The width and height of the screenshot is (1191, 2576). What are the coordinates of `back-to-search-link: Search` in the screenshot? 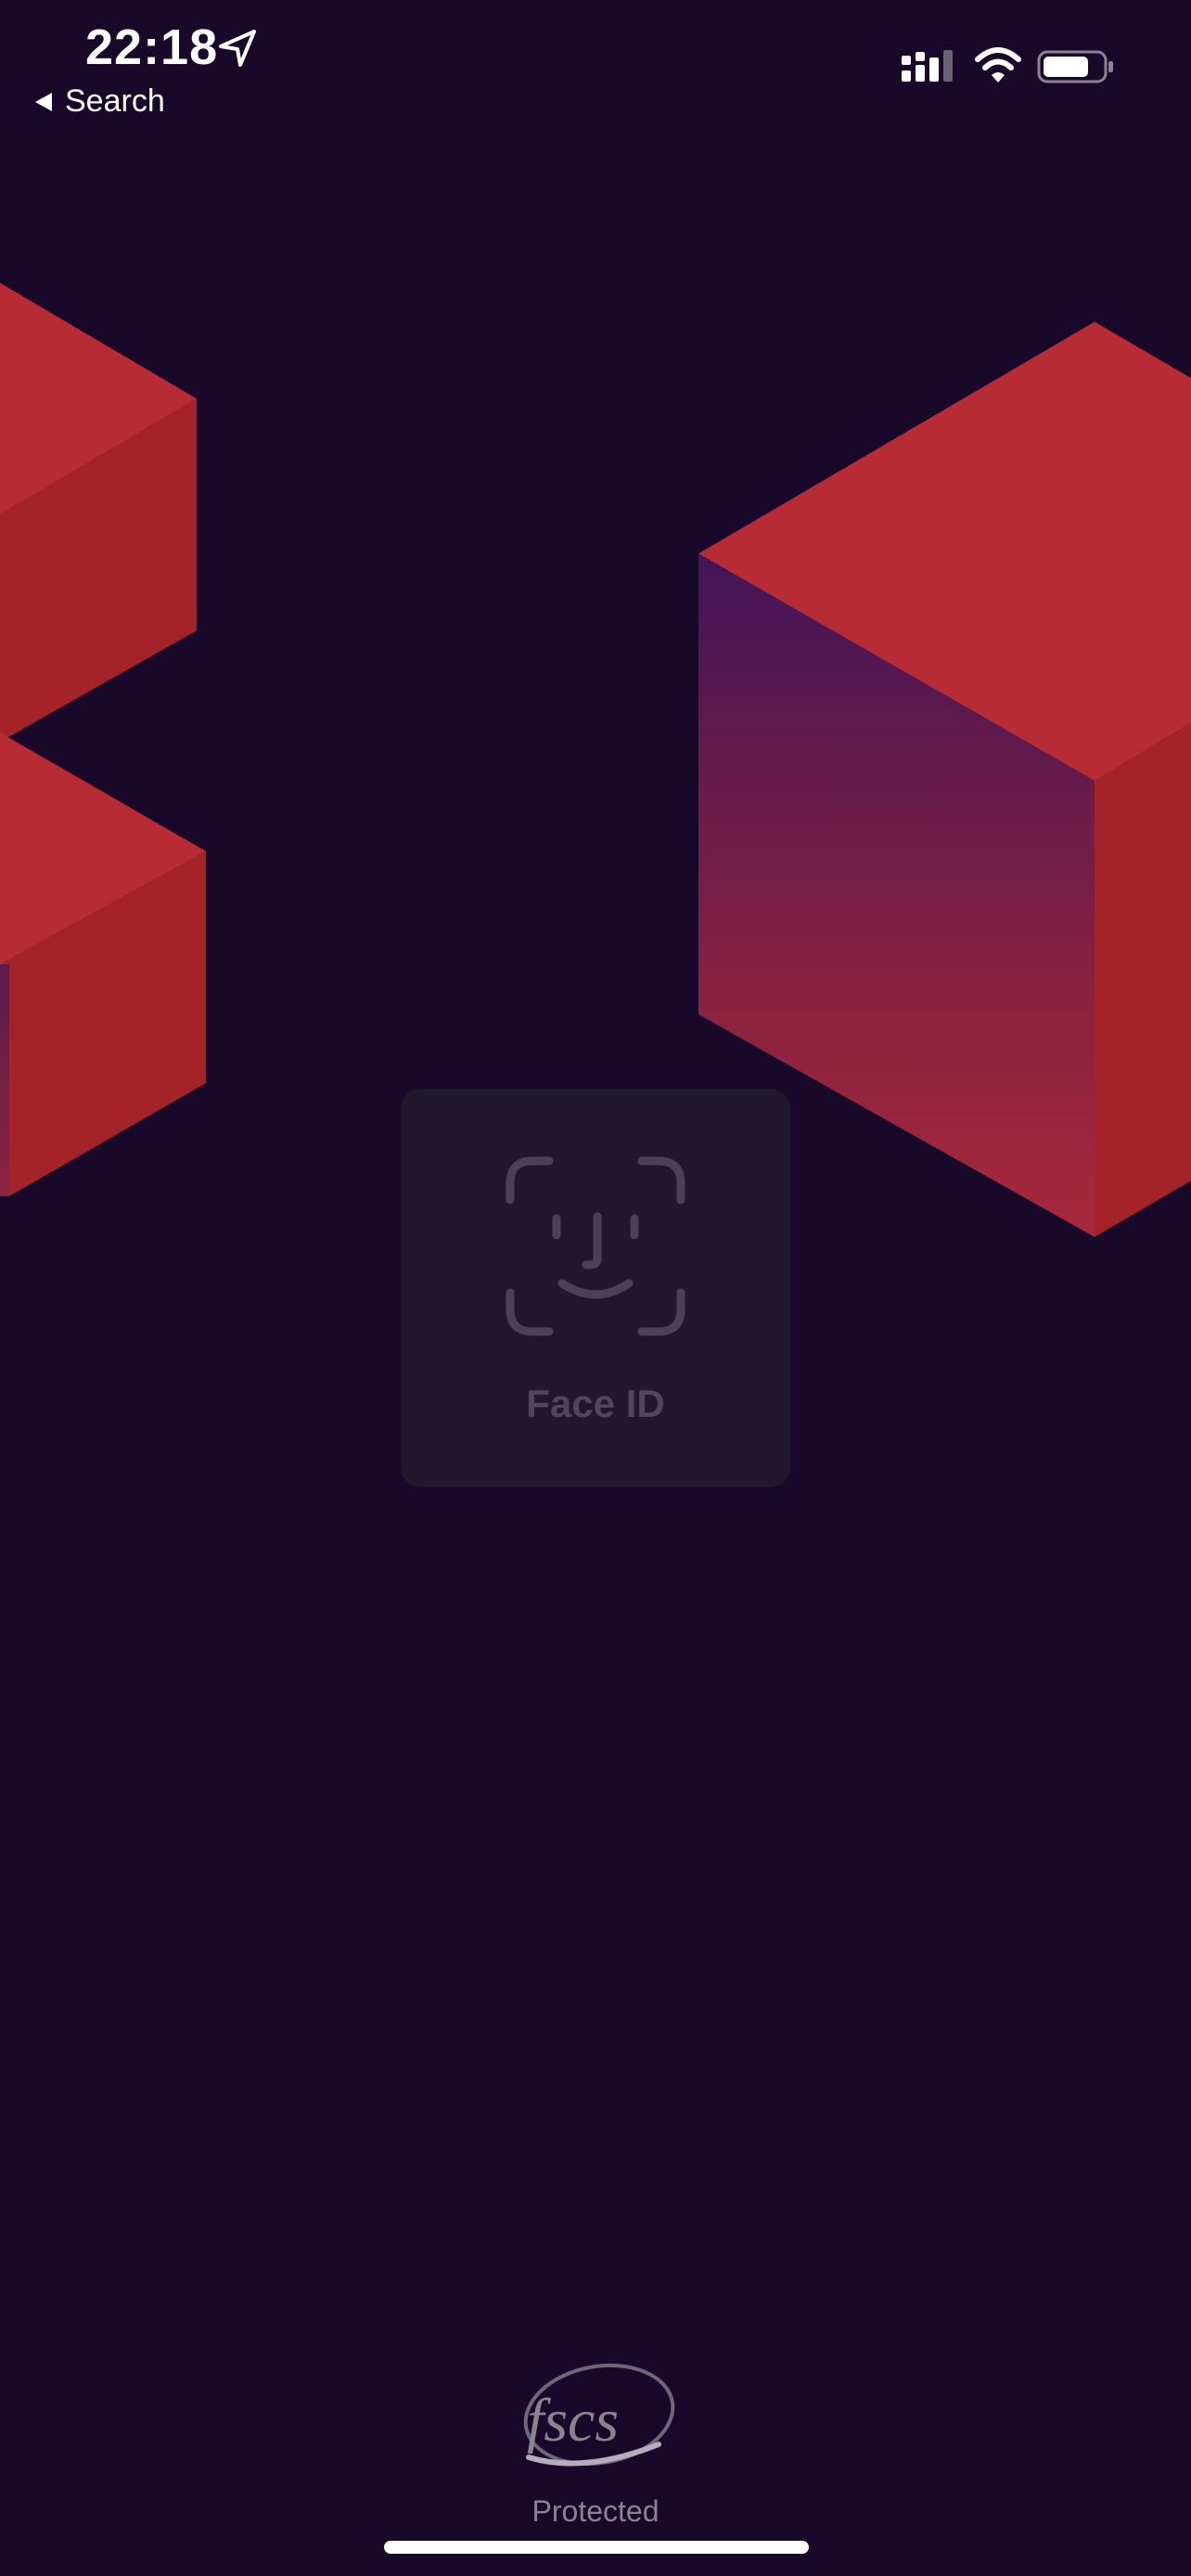 It's located at (99, 102).